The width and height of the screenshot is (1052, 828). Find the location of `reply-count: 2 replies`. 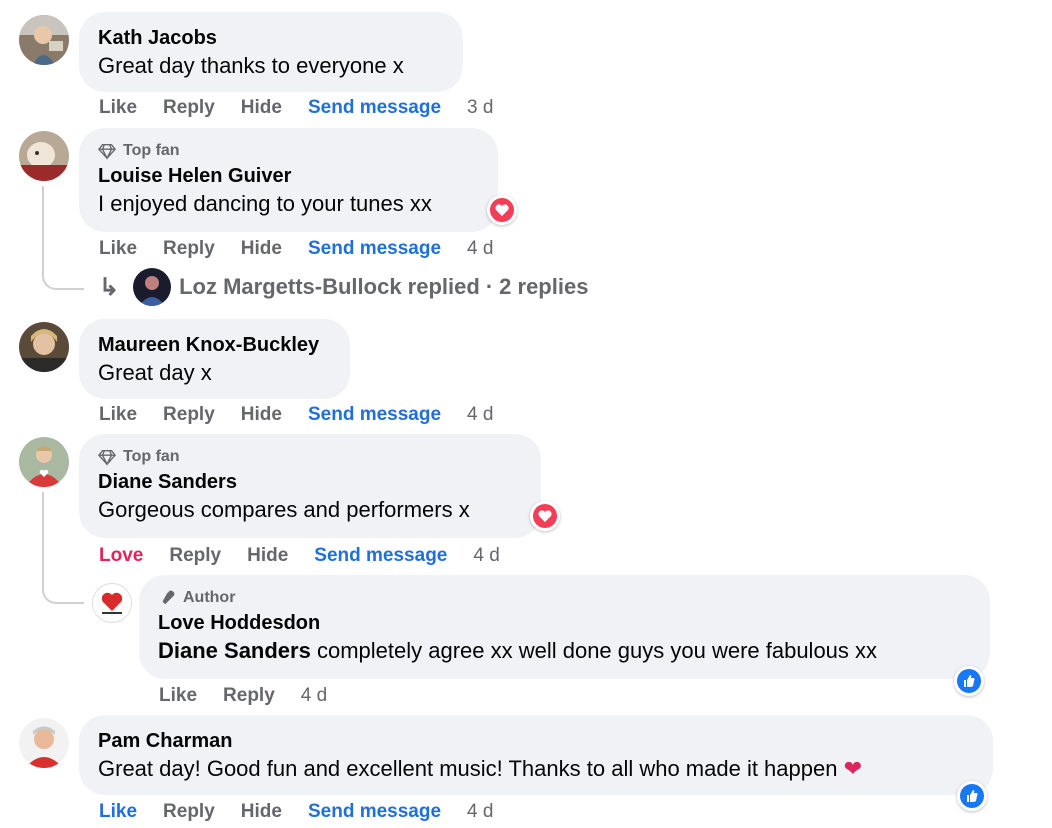

reply-count: 2 replies is located at coordinates (544, 286).